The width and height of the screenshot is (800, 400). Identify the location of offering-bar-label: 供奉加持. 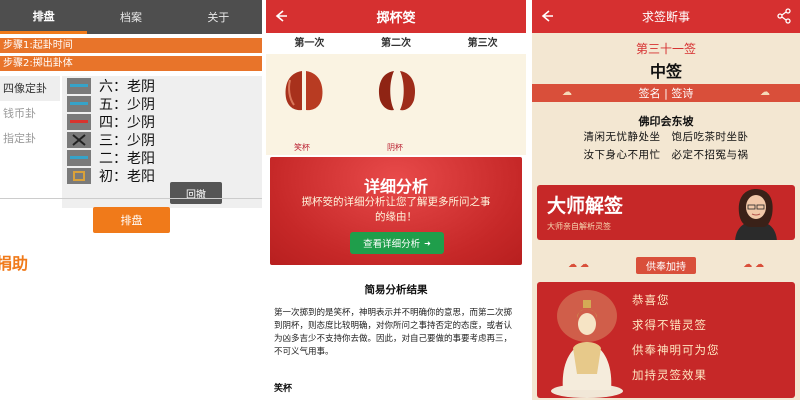
(666, 265).